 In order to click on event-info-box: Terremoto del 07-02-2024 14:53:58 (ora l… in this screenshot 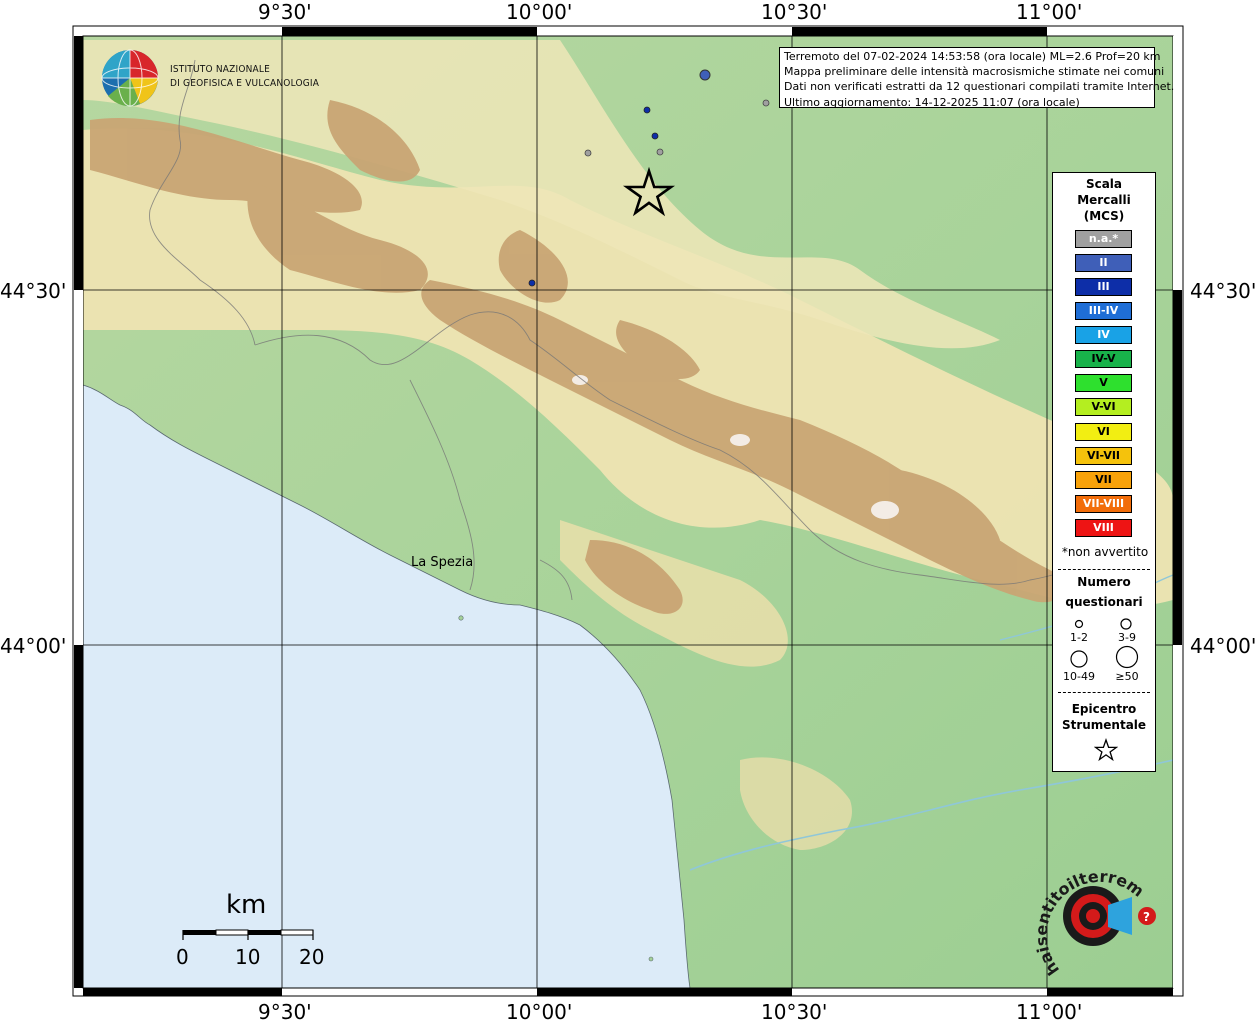, I will do `click(977, 78)`.